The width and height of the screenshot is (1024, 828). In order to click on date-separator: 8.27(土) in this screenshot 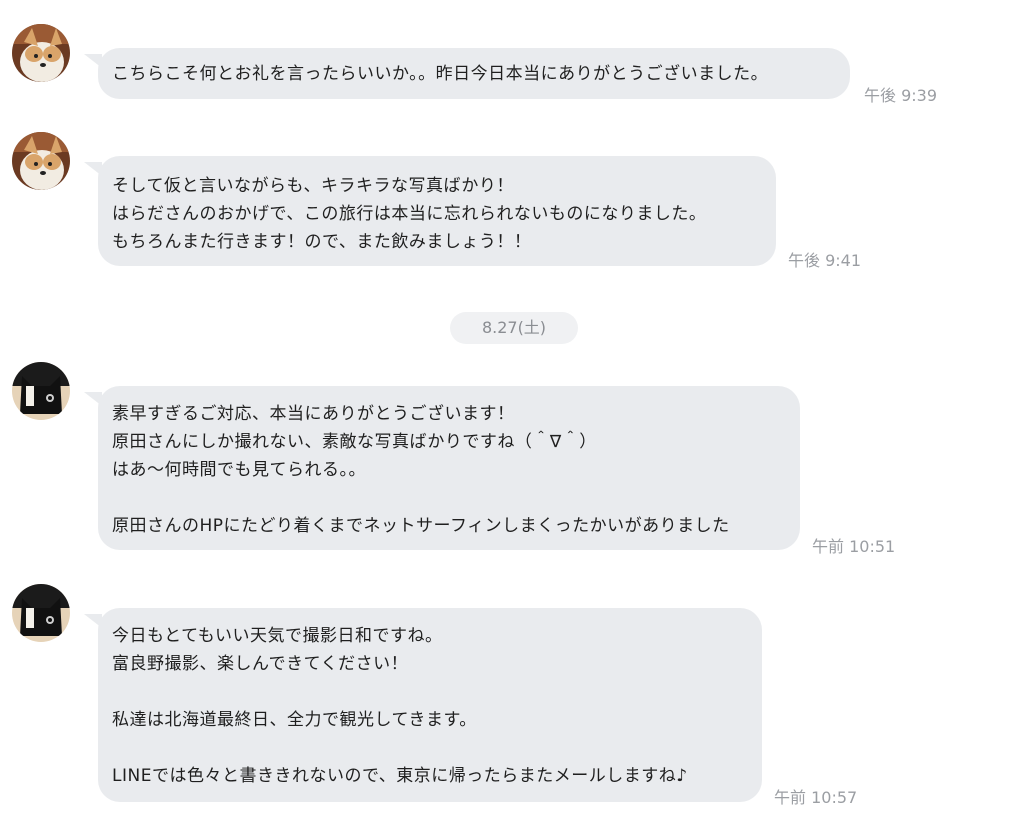, I will do `click(514, 328)`.